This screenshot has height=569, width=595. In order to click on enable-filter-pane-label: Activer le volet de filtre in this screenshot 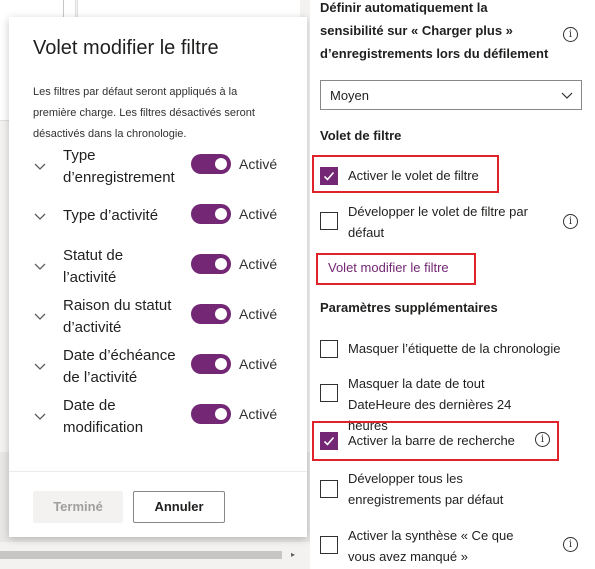, I will do `click(413, 175)`.